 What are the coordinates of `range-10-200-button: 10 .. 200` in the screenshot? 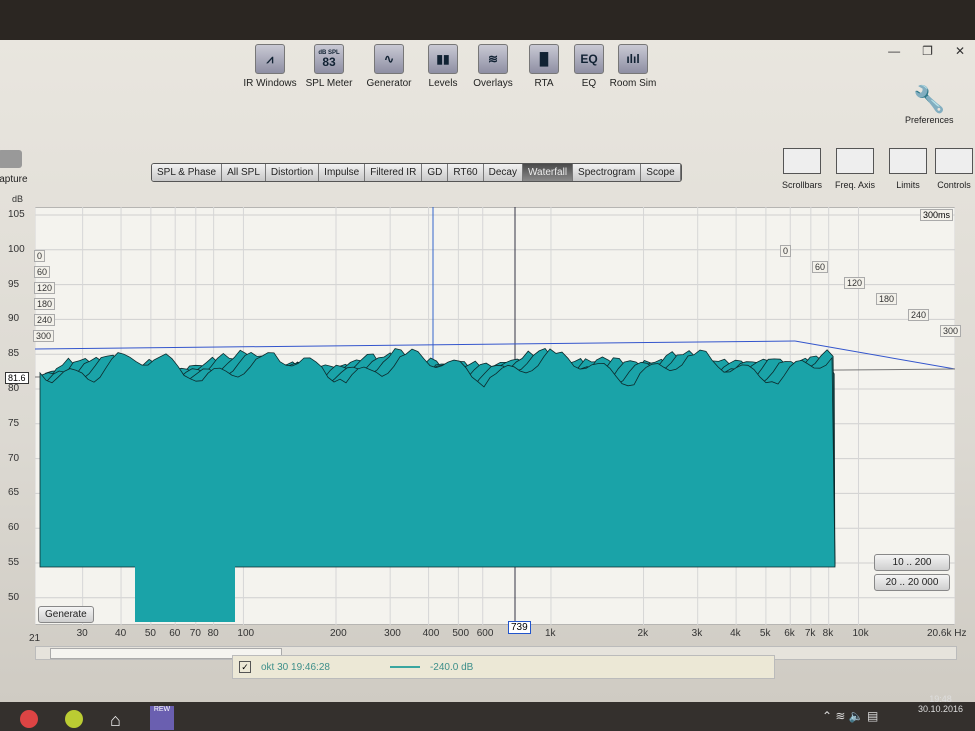 It's located at (912, 562).